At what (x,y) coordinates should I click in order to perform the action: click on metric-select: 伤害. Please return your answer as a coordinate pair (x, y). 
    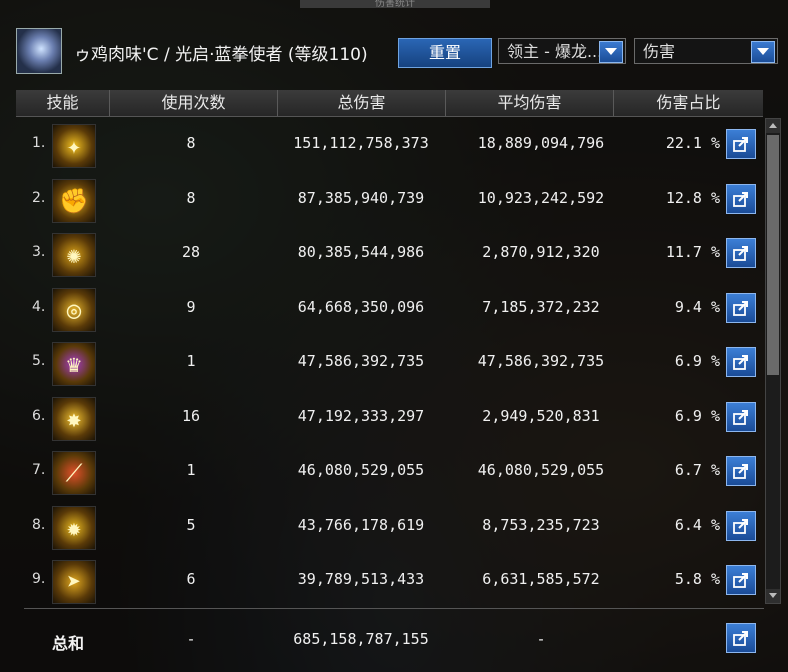
    Looking at the image, I should click on (706, 51).